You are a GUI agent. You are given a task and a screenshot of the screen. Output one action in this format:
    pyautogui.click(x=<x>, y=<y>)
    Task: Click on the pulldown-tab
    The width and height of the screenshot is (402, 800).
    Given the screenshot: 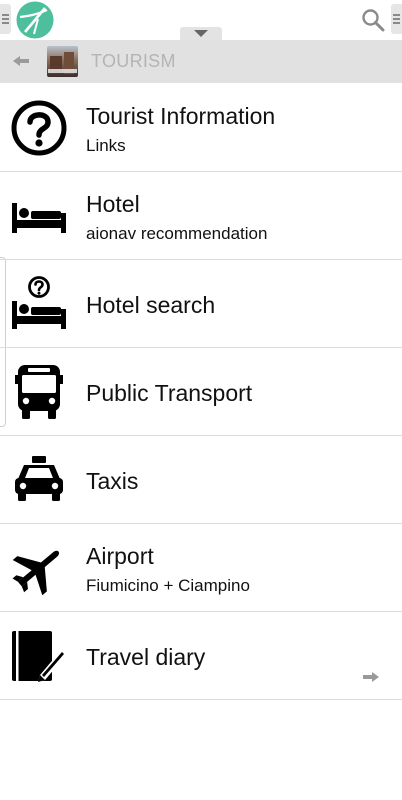 What is the action you would take?
    pyautogui.click(x=201, y=33)
    